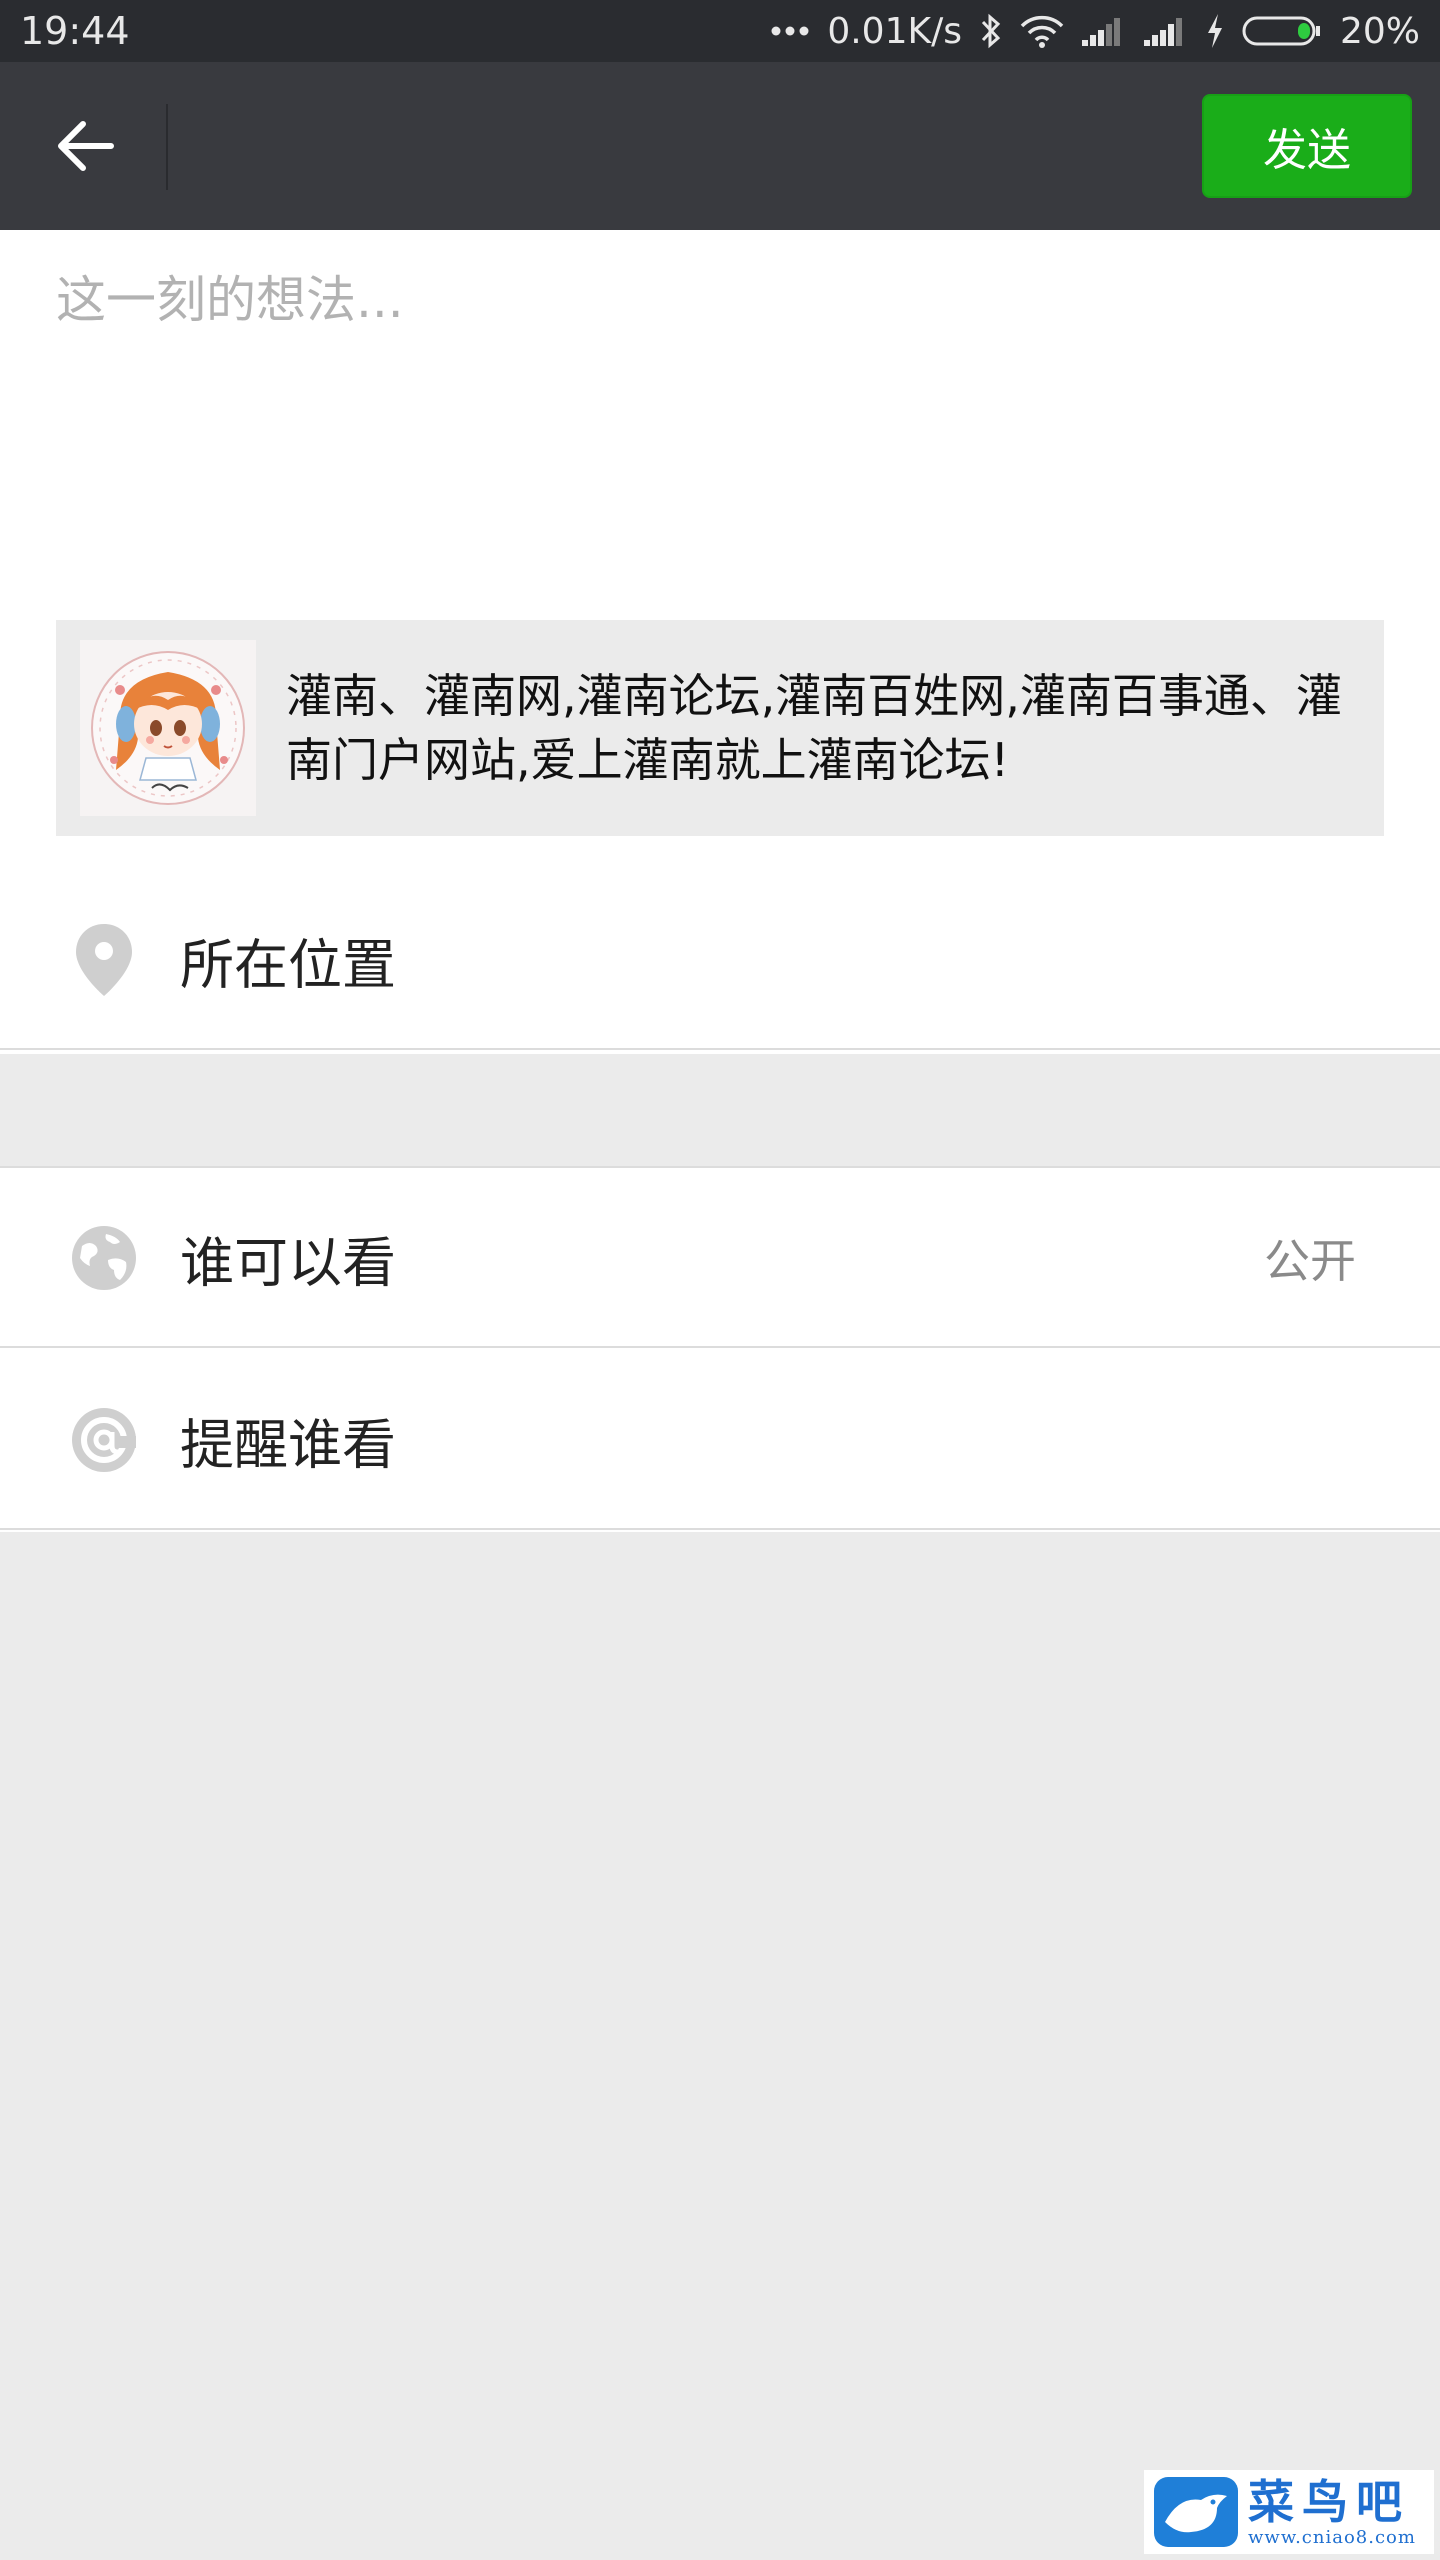  I want to click on cartoon-girl-avatar, so click(168, 728).